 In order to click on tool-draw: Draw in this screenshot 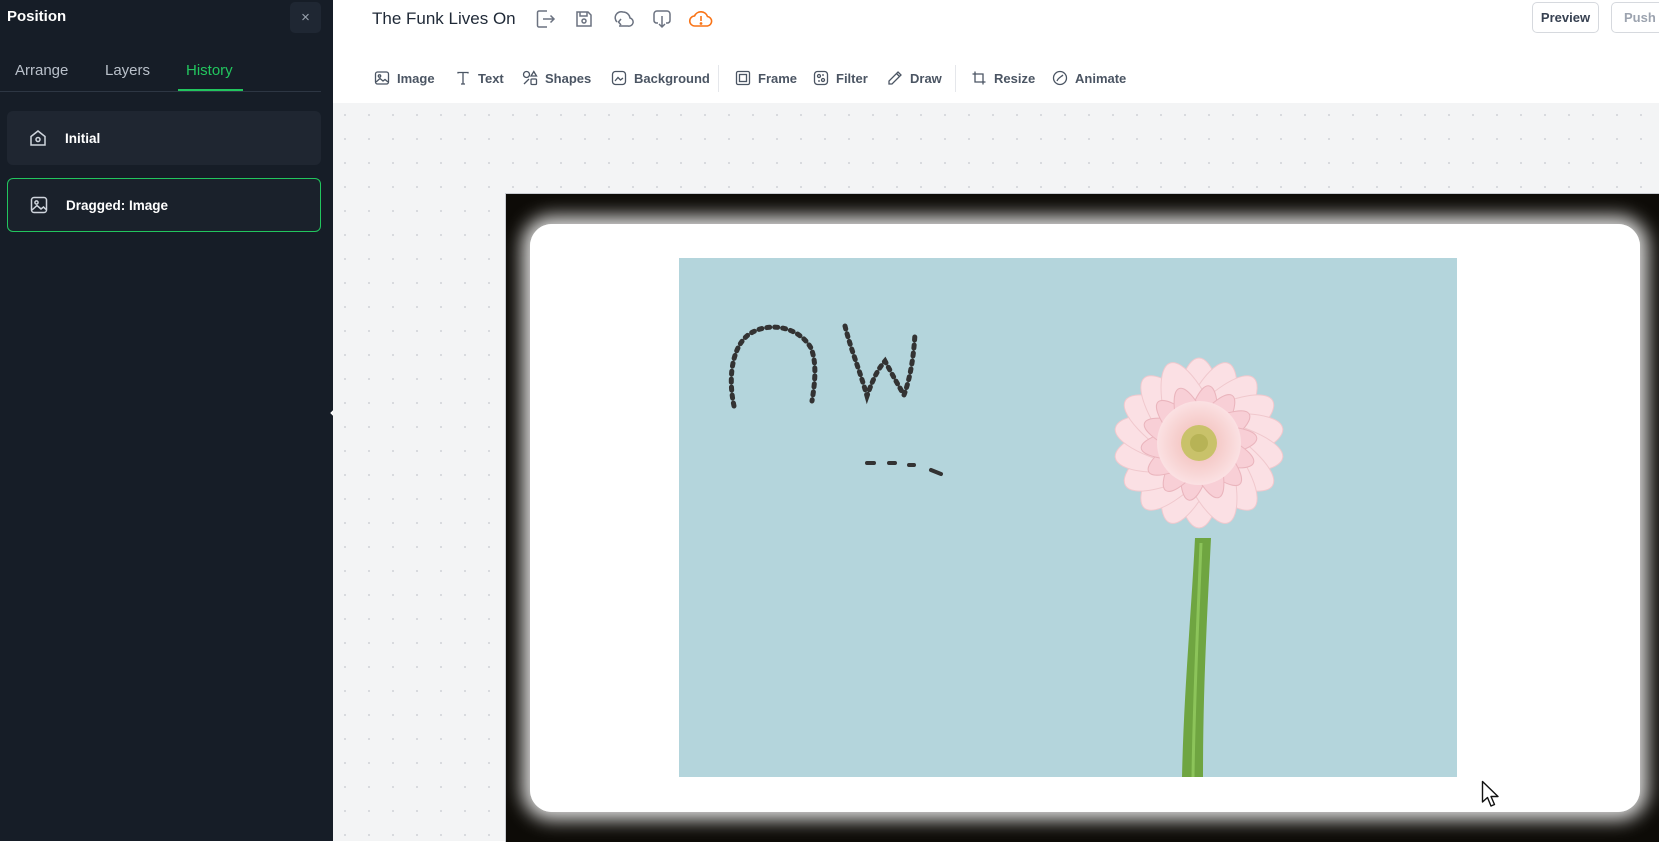, I will do `click(914, 78)`.